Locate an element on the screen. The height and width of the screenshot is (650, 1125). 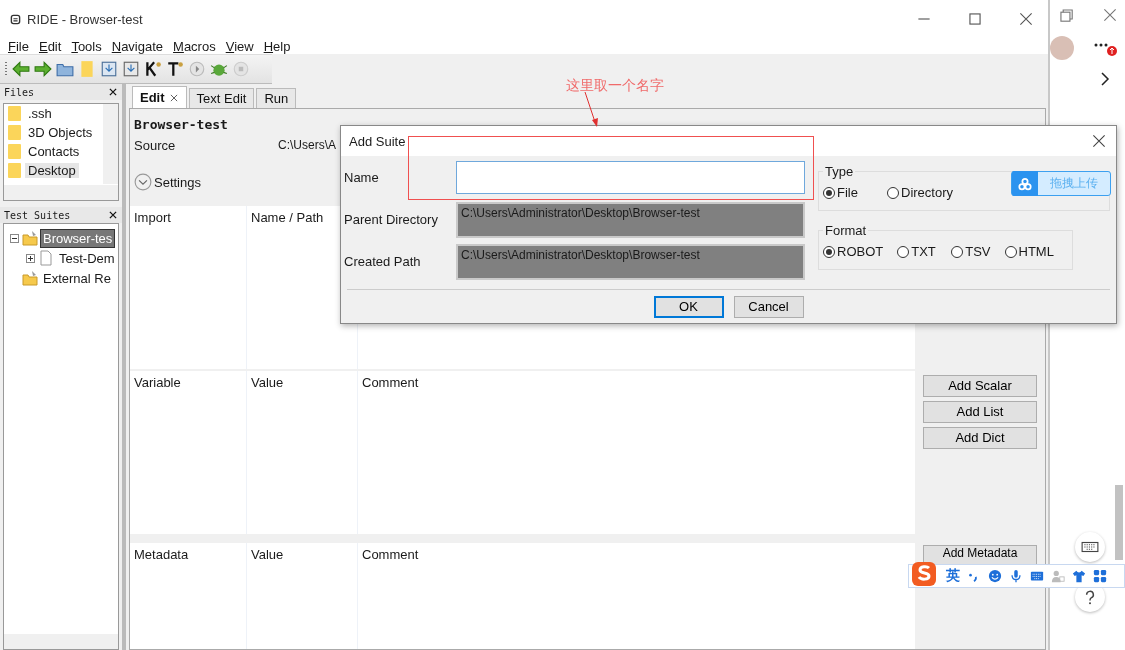
tab: Run is located at coordinates (276, 98).